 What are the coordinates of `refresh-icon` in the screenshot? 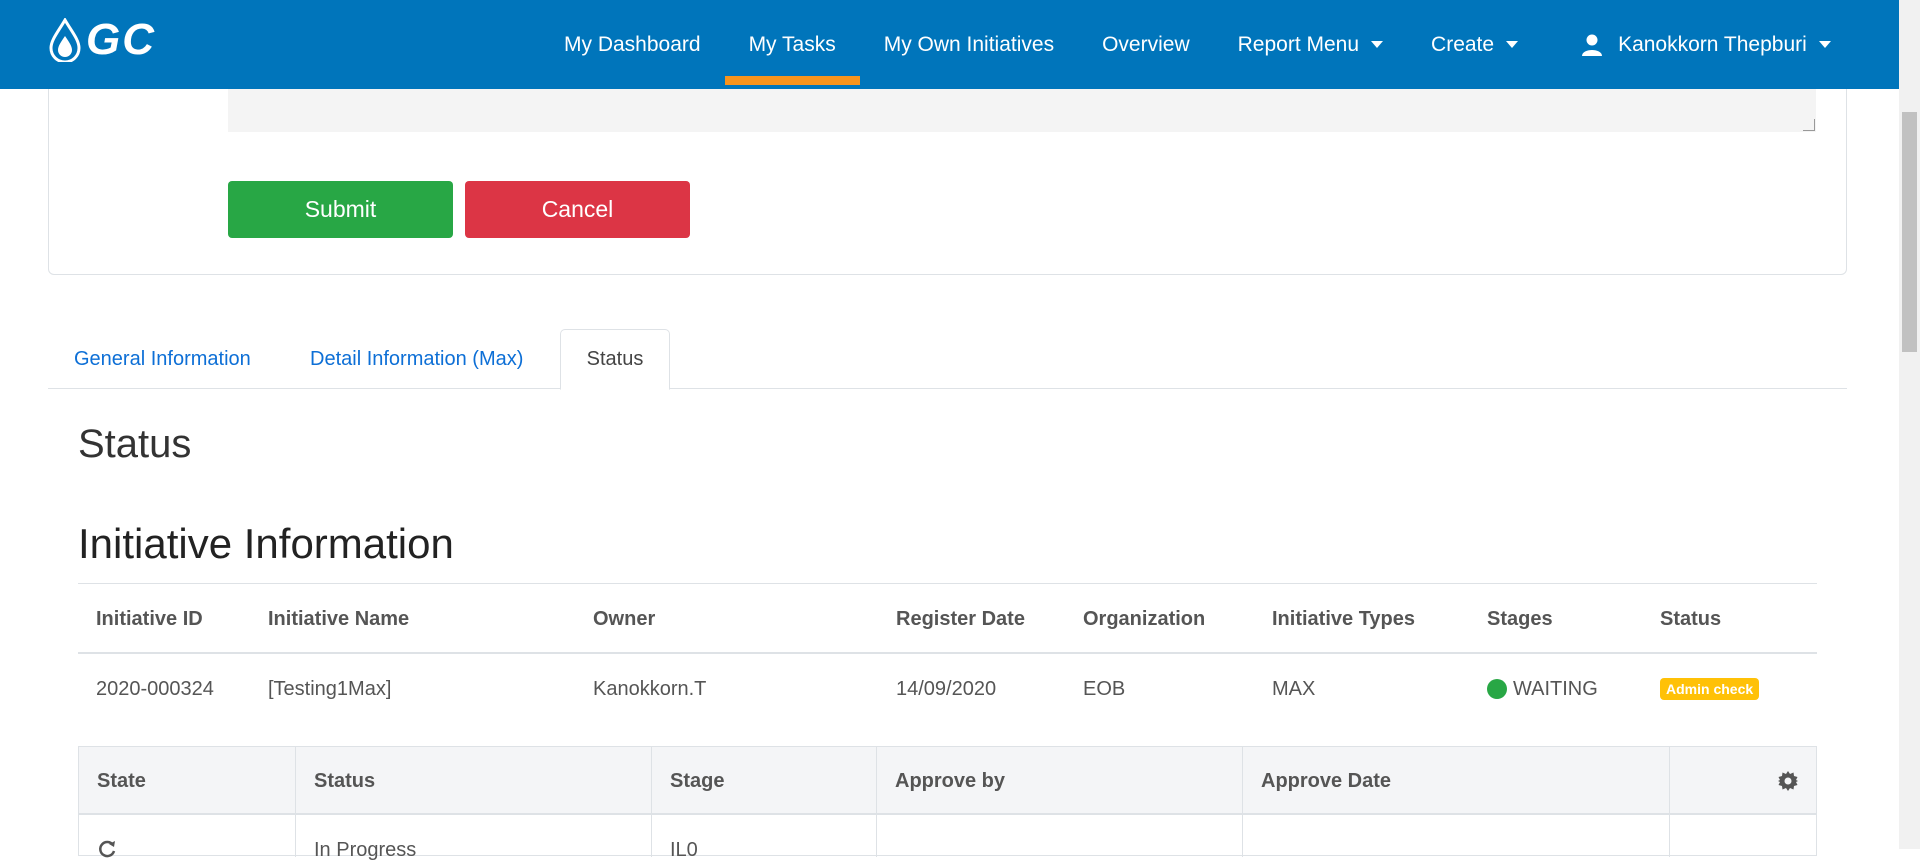 It's located at (107, 849).